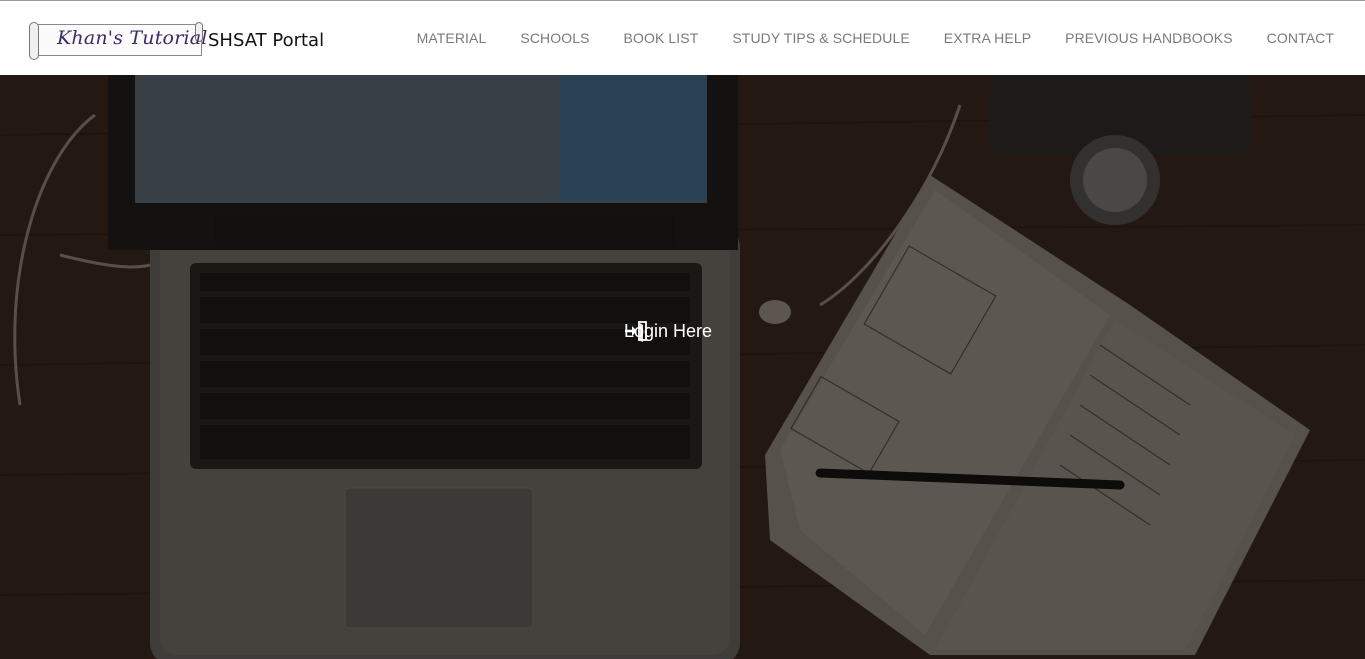 The width and height of the screenshot is (1365, 659). Describe the element at coordinates (452, 38) in the screenshot. I see `nav-item-material: MATERIAL` at that location.